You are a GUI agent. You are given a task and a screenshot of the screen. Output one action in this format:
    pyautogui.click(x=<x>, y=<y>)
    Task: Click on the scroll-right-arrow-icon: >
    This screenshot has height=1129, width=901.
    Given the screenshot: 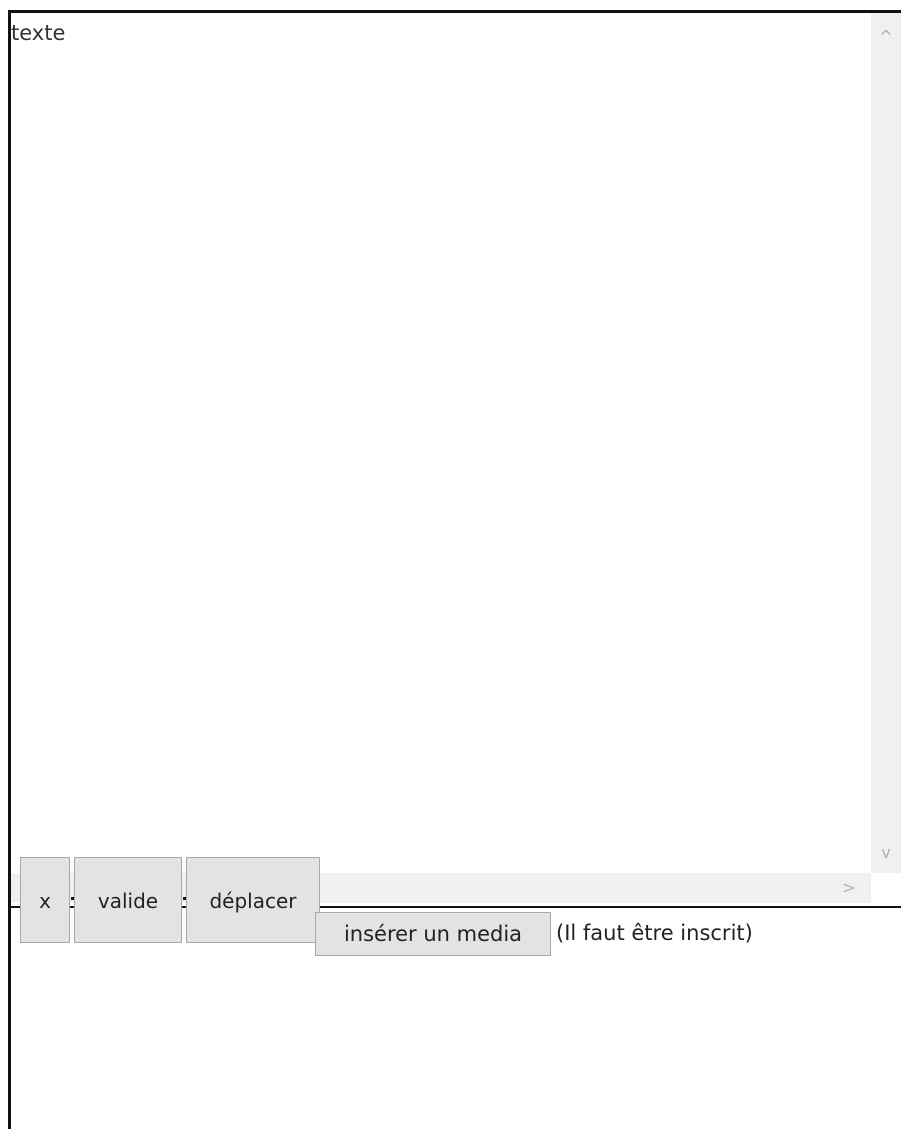 What is the action you would take?
    pyautogui.click(x=849, y=888)
    